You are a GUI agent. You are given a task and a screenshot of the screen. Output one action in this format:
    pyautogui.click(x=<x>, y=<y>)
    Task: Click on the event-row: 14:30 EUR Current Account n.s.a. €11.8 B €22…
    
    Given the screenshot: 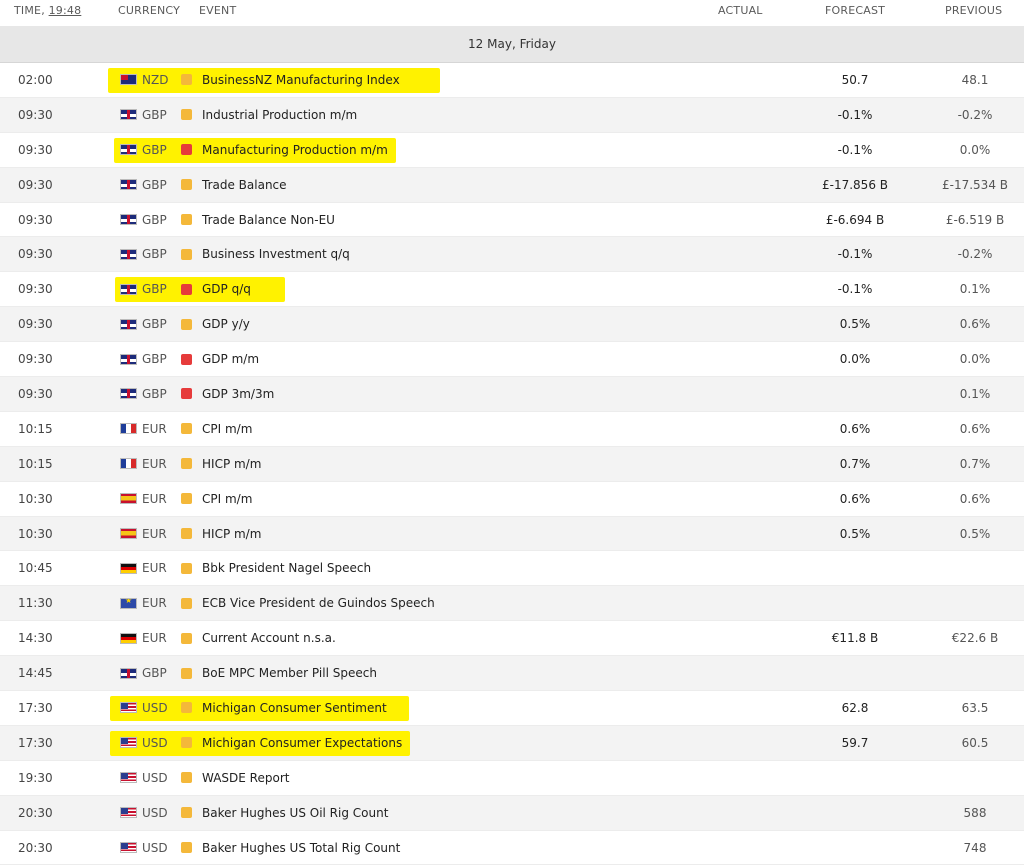 What is the action you would take?
    pyautogui.click(x=512, y=639)
    